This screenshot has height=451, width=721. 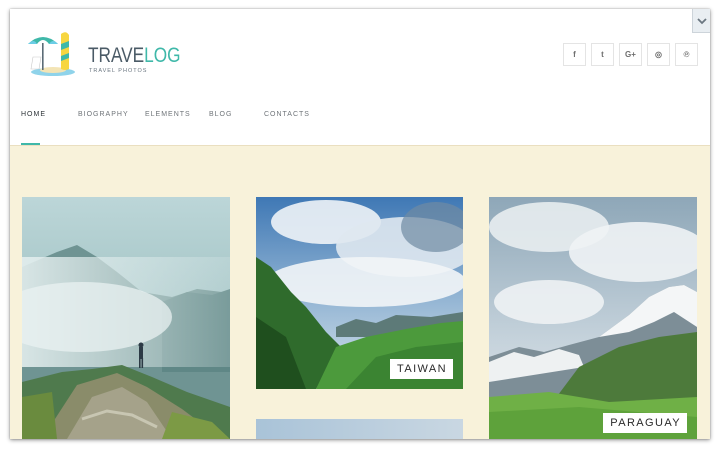 I want to click on twitter-icon: t, so click(x=602, y=54).